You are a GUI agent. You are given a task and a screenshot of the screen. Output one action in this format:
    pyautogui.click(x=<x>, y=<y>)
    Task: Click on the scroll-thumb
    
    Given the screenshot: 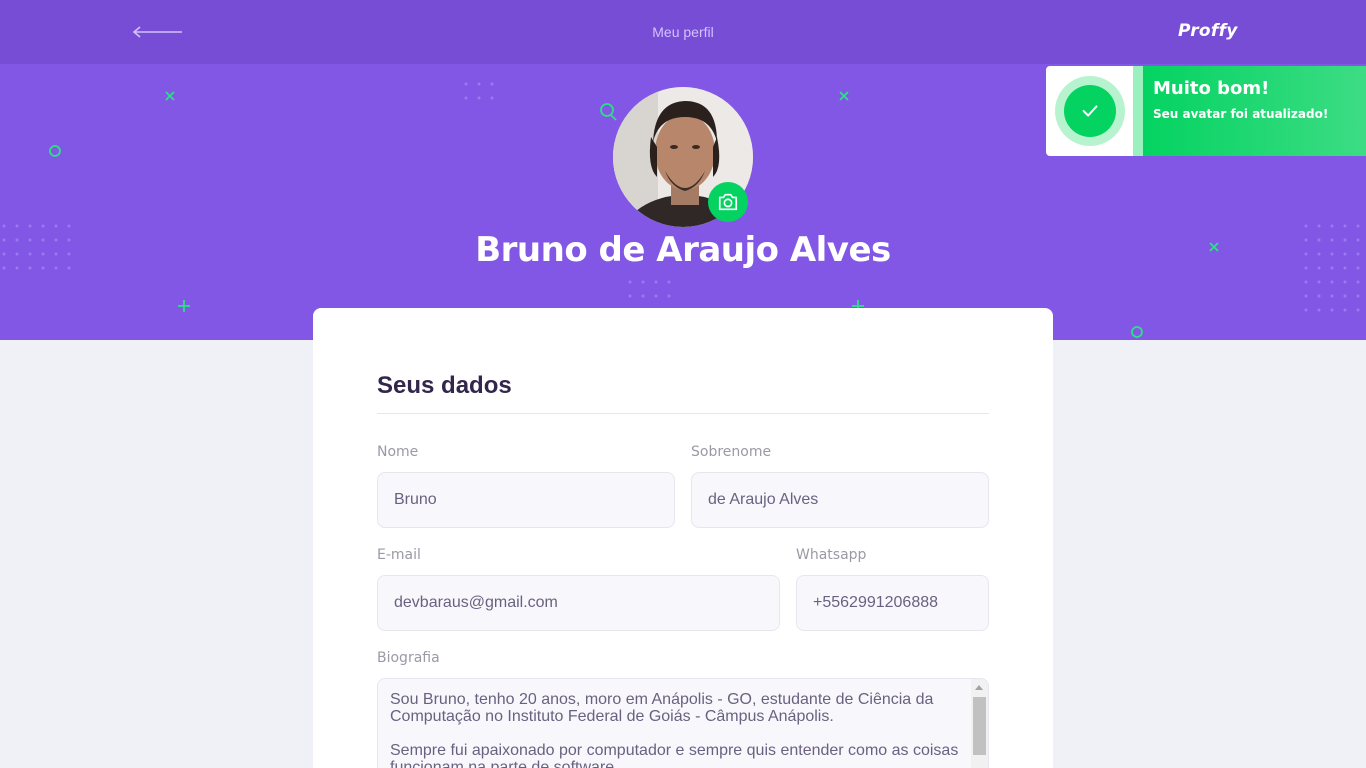 What is the action you would take?
    pyautogui.click(x=979, y=726)
    